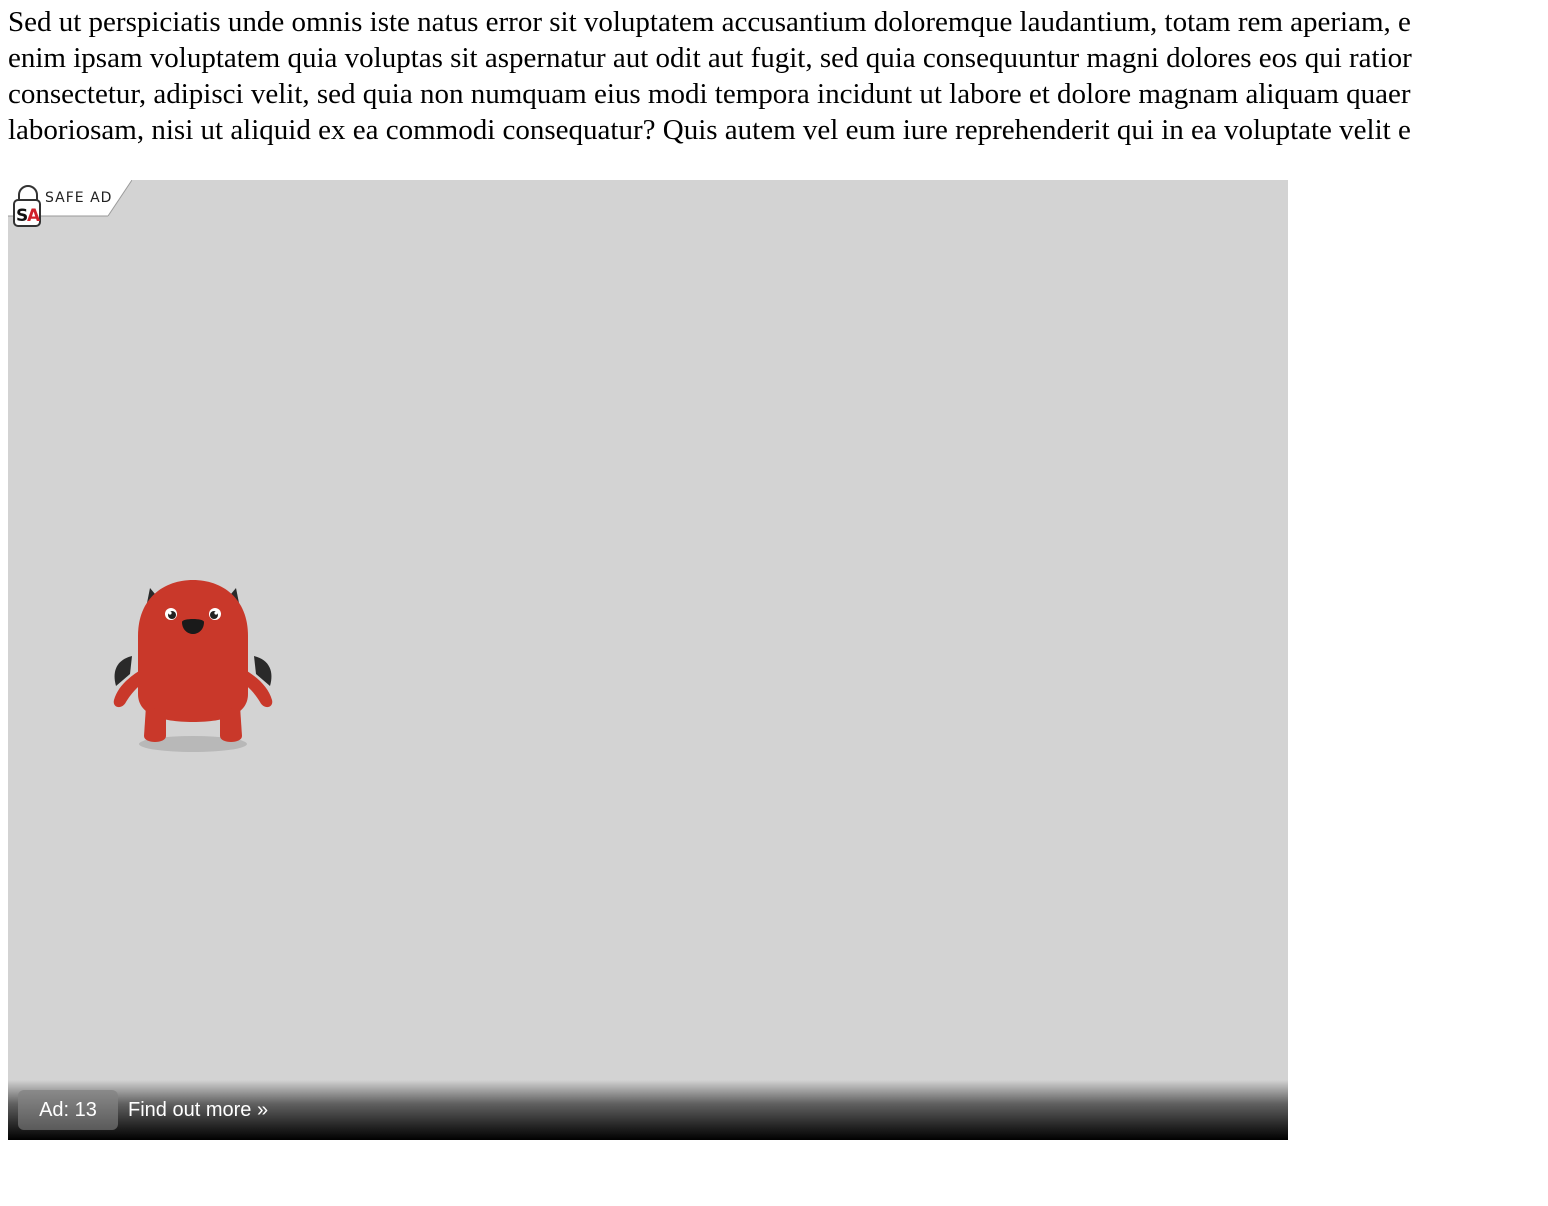 This screenshot has height=1206, width=1548. I want to click on safe-ad-badge: S A SAFE AD, so click(70, 203).